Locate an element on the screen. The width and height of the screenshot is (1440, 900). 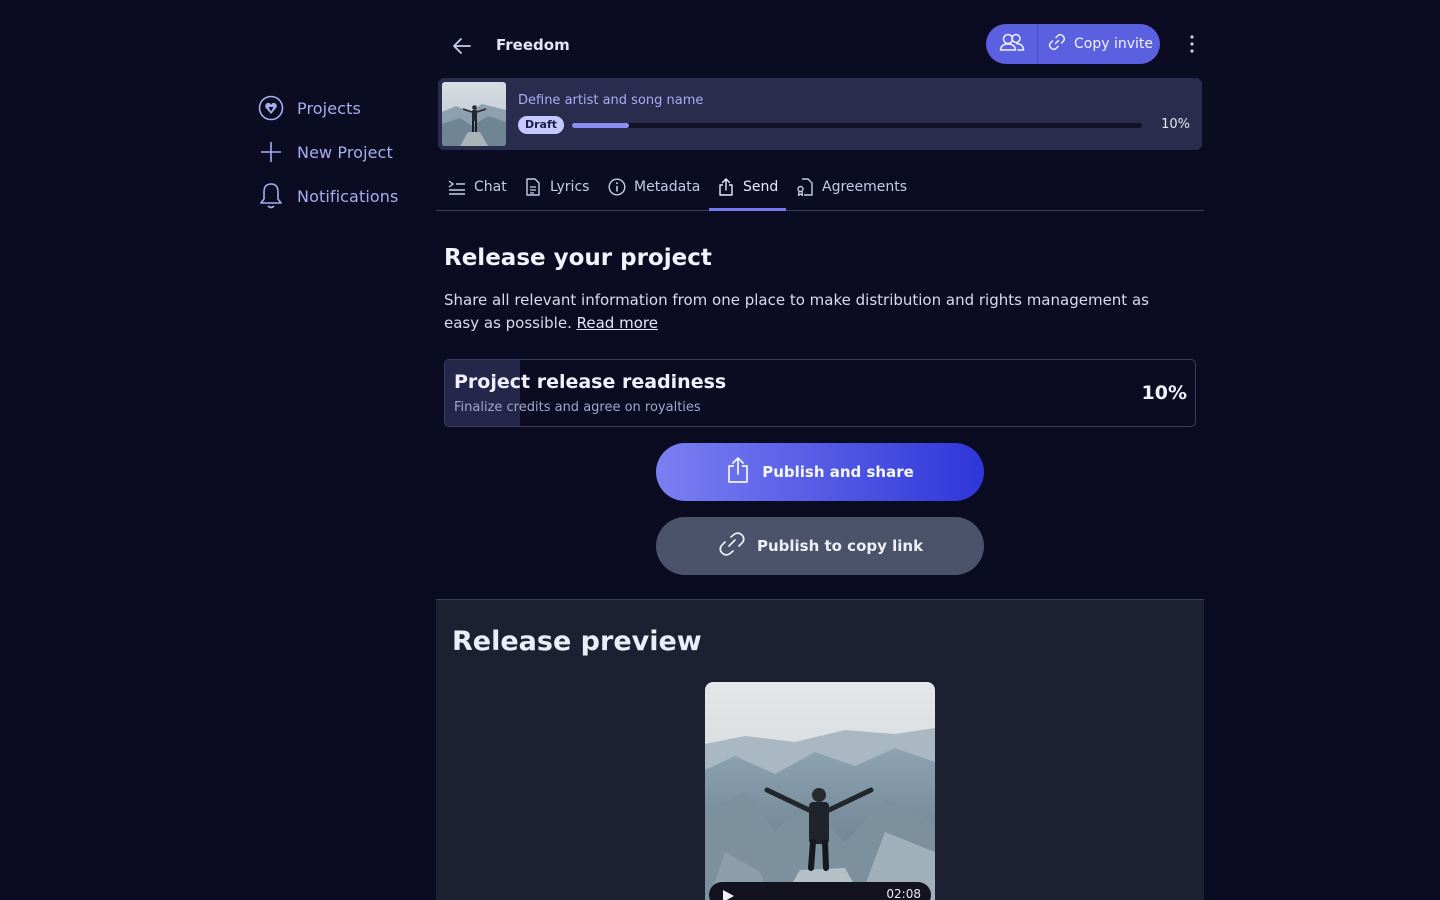
project-status-card: Define artist and song name Draft 10% is located at coordinates (820, 114).